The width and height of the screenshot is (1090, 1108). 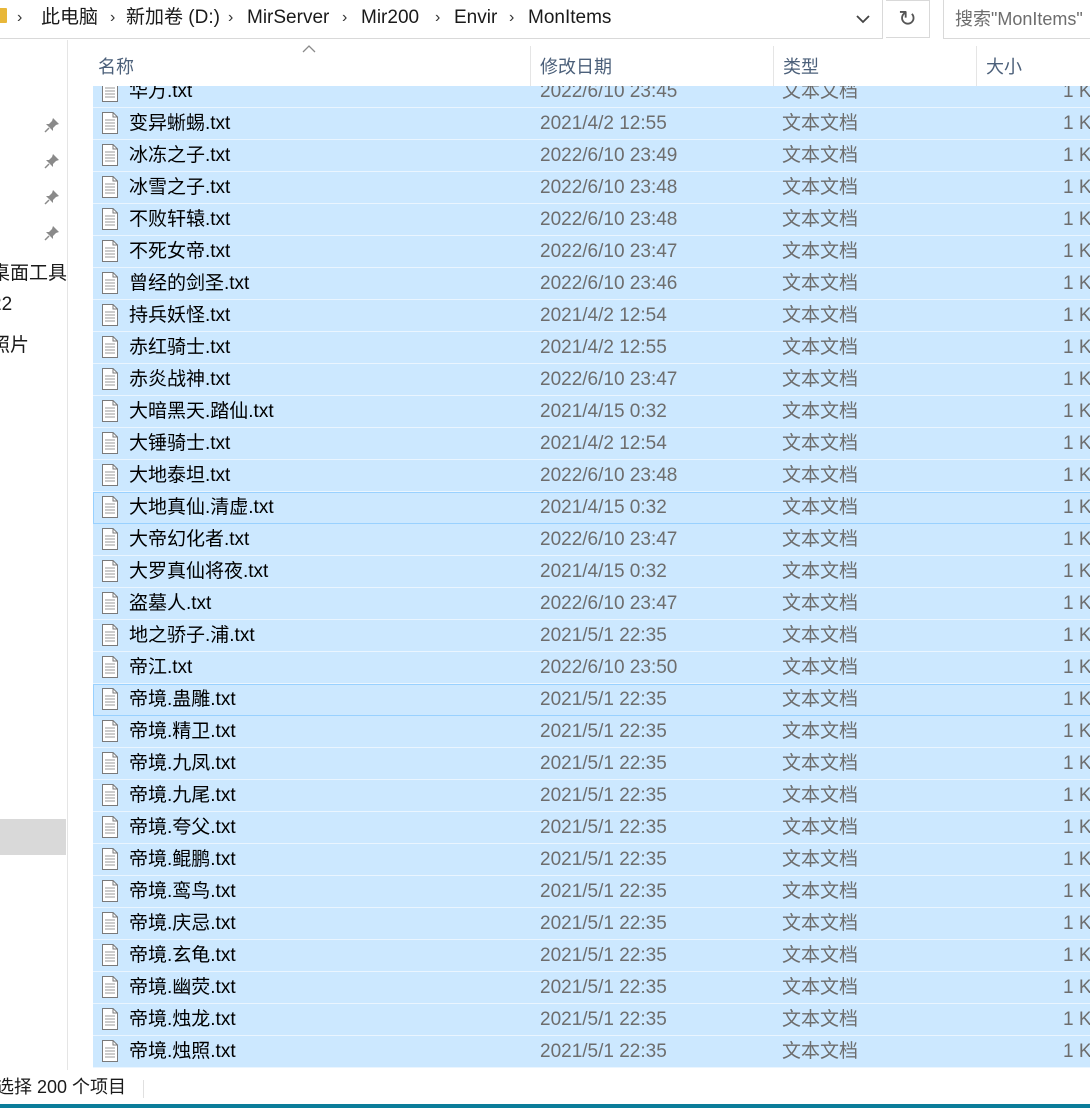 I want to click on table-row: 大地泰坦.txt 2022/6/10 23:48 文本文档 1 K, so click(x=591, y=476).